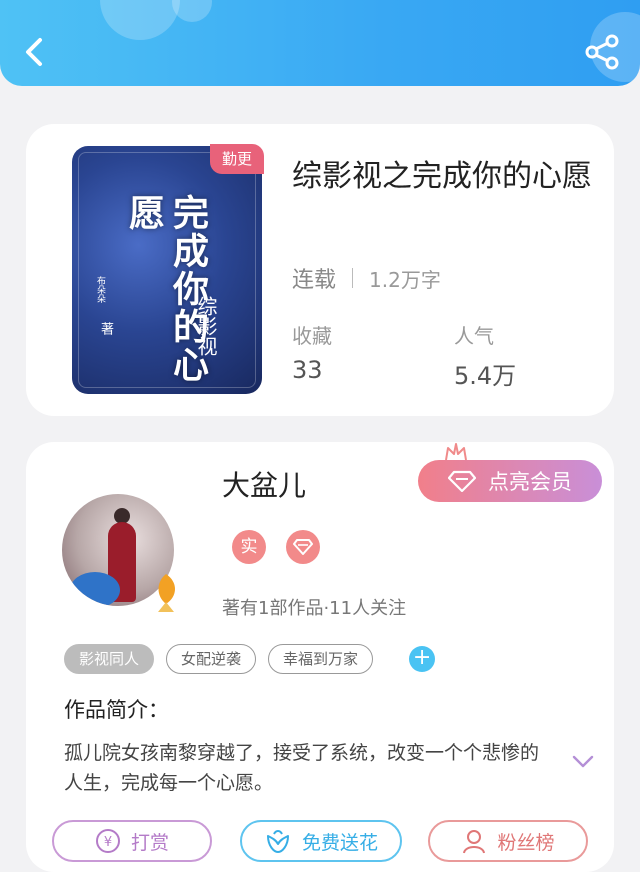 Image resolution: width=640 pixels, height=872 pixels. I want to click on back-arrow-icon, so click(36, 52).